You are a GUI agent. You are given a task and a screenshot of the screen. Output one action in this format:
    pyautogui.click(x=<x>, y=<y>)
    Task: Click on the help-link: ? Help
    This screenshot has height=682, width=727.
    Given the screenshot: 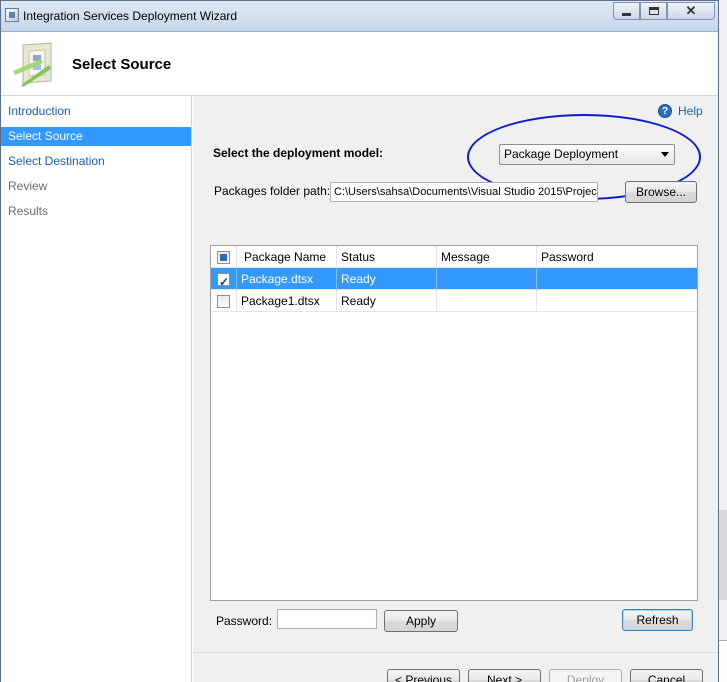 What is the action you would take?
    pyautogui.click(x=680, y=111)
    